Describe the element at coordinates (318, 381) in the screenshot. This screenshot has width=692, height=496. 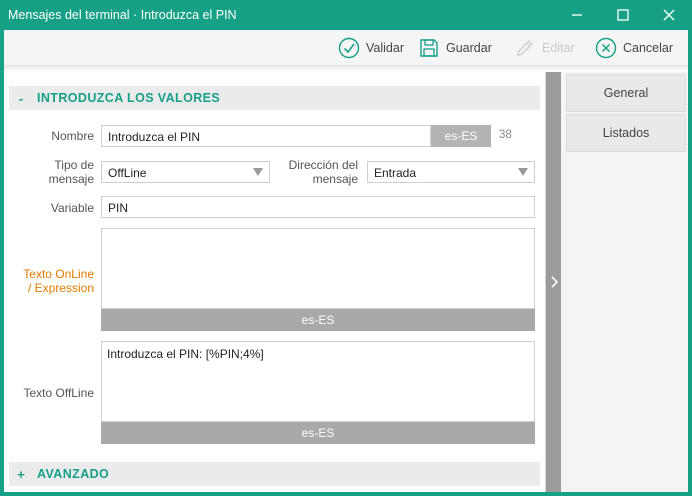
I see `offline-text-area: Introduzca el PIN: [%PIN;4%]` at that location.